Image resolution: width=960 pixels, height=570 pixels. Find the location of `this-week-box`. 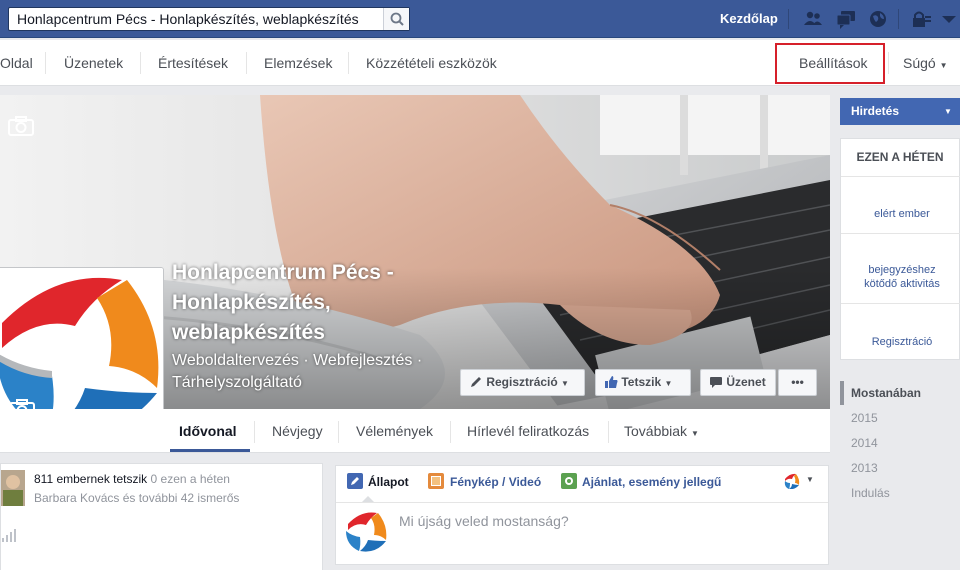

this-week-box is located at coordinates (900, 249).